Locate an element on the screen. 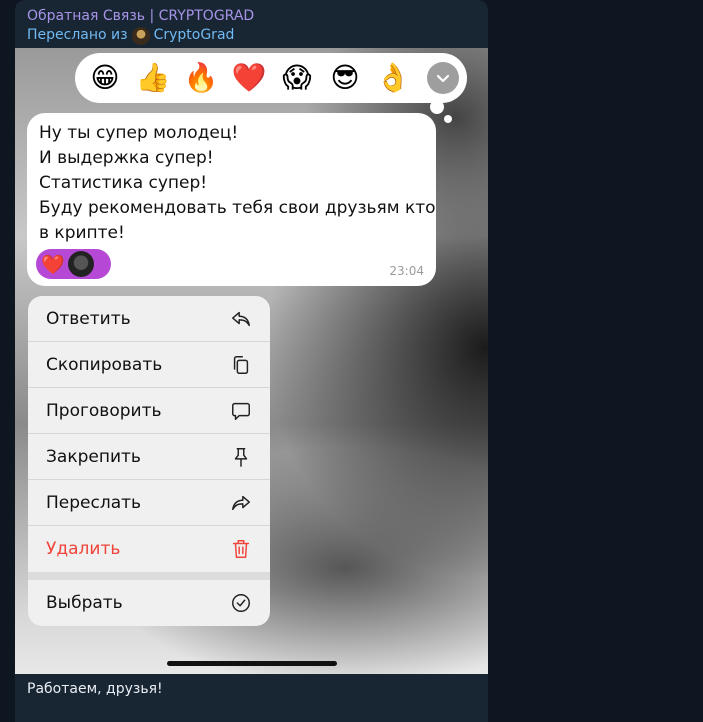 This screenshot has width=703, height=722. reply-icon is located at coordinates (241, 318).